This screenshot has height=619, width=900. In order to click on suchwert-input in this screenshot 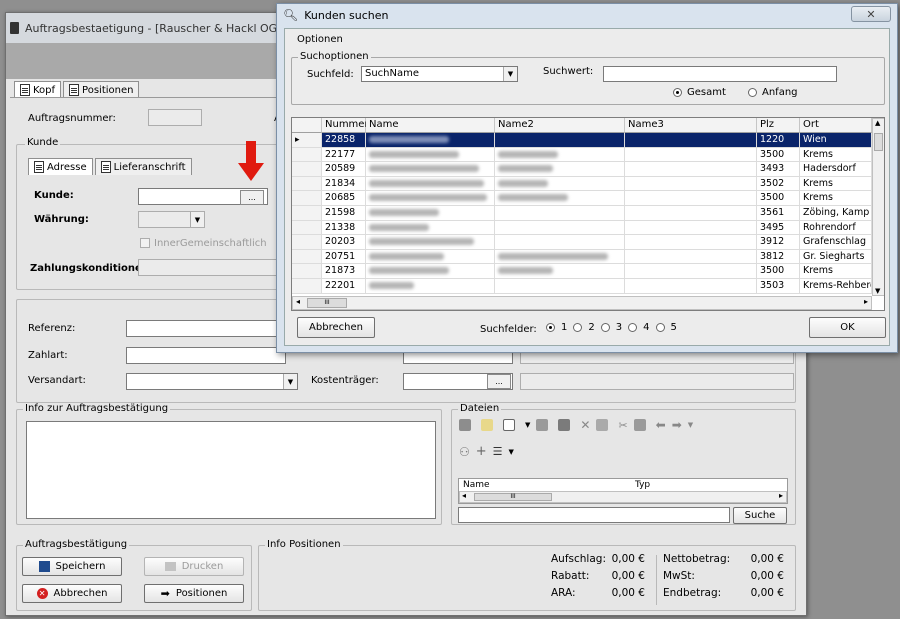, I will do `click(720, 74)`.